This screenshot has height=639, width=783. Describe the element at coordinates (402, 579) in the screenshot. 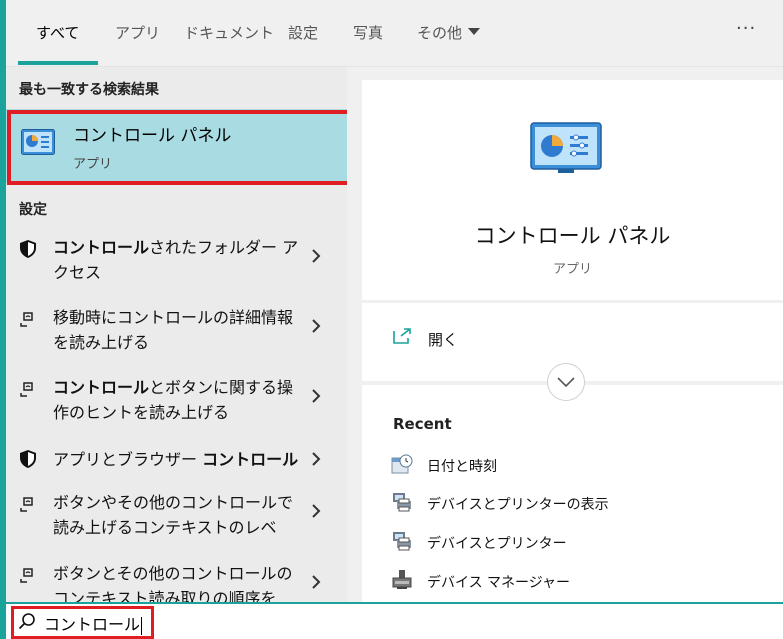

I see `device-manager-icon` at that location.